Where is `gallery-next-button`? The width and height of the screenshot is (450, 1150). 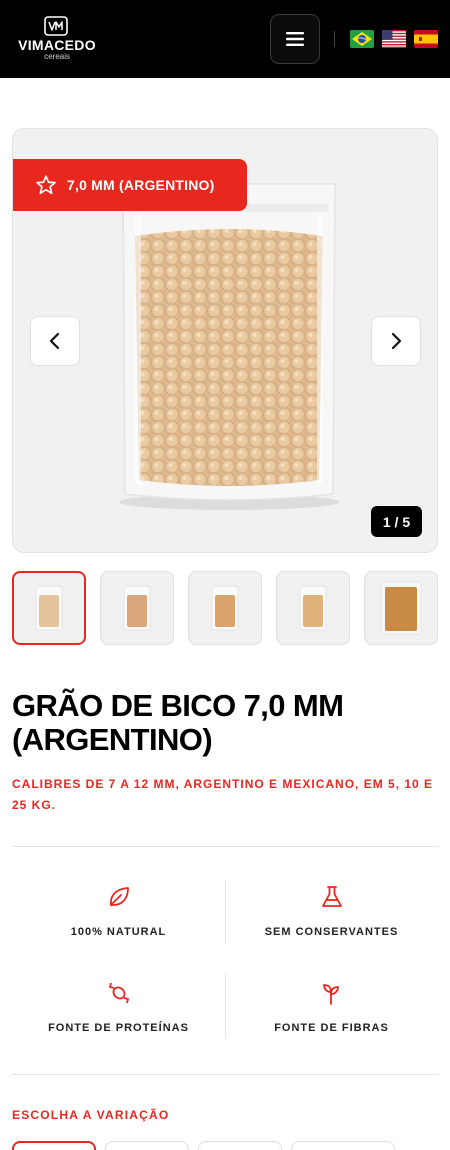
gallery-next-button is located at coordinates (396, 341).